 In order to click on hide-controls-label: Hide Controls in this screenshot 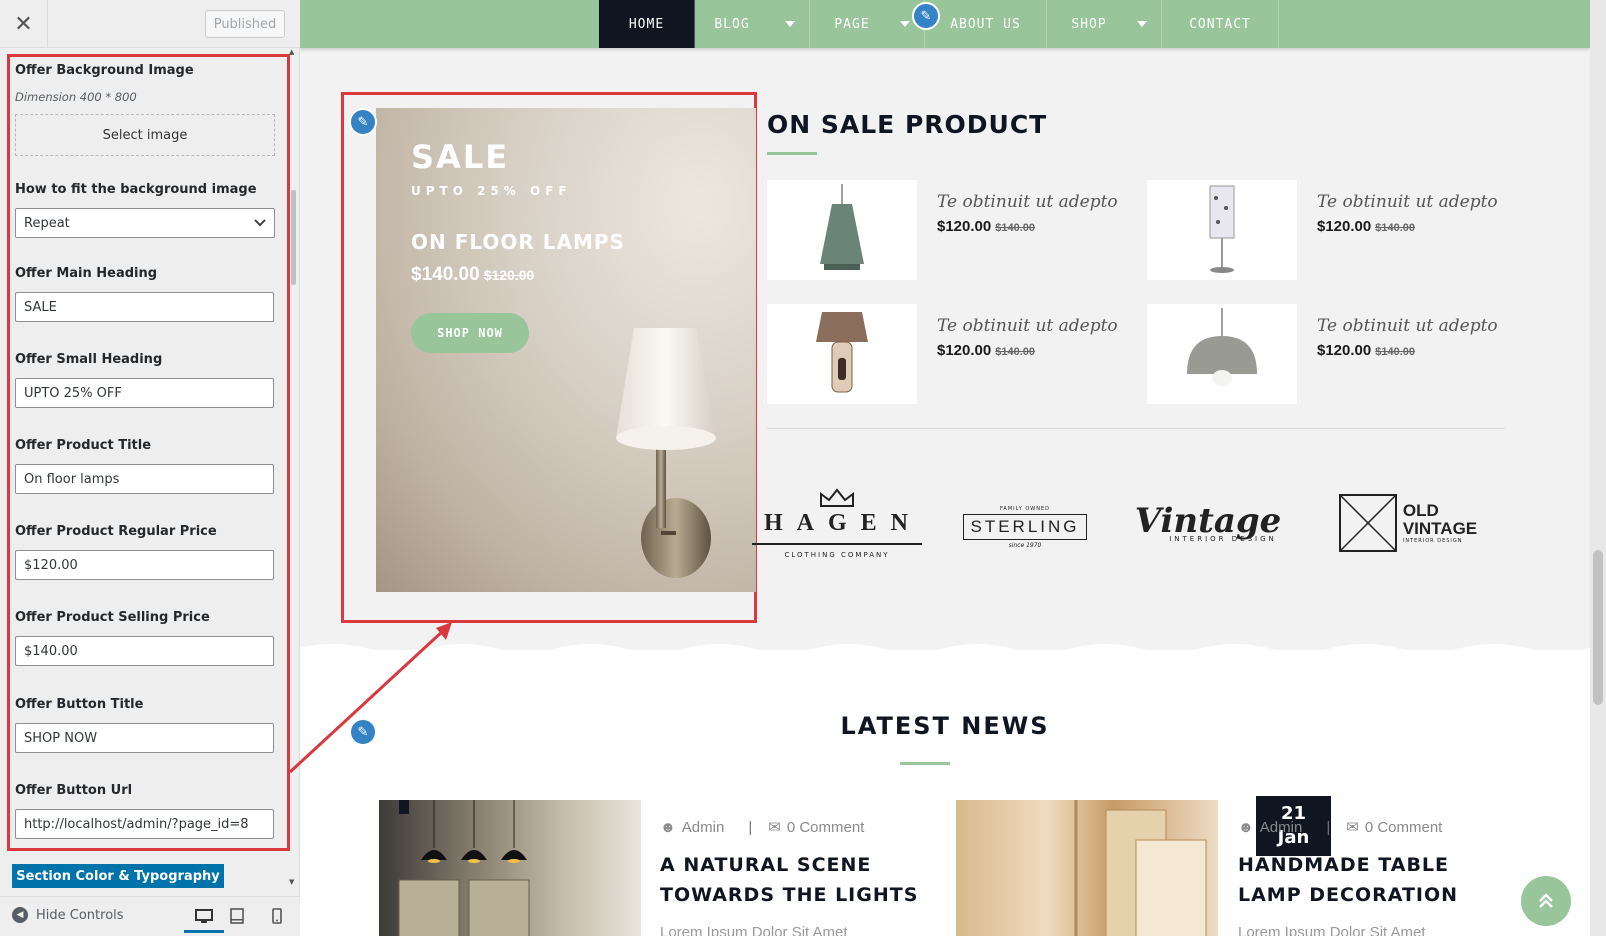, I will do `click(80, 915)`.